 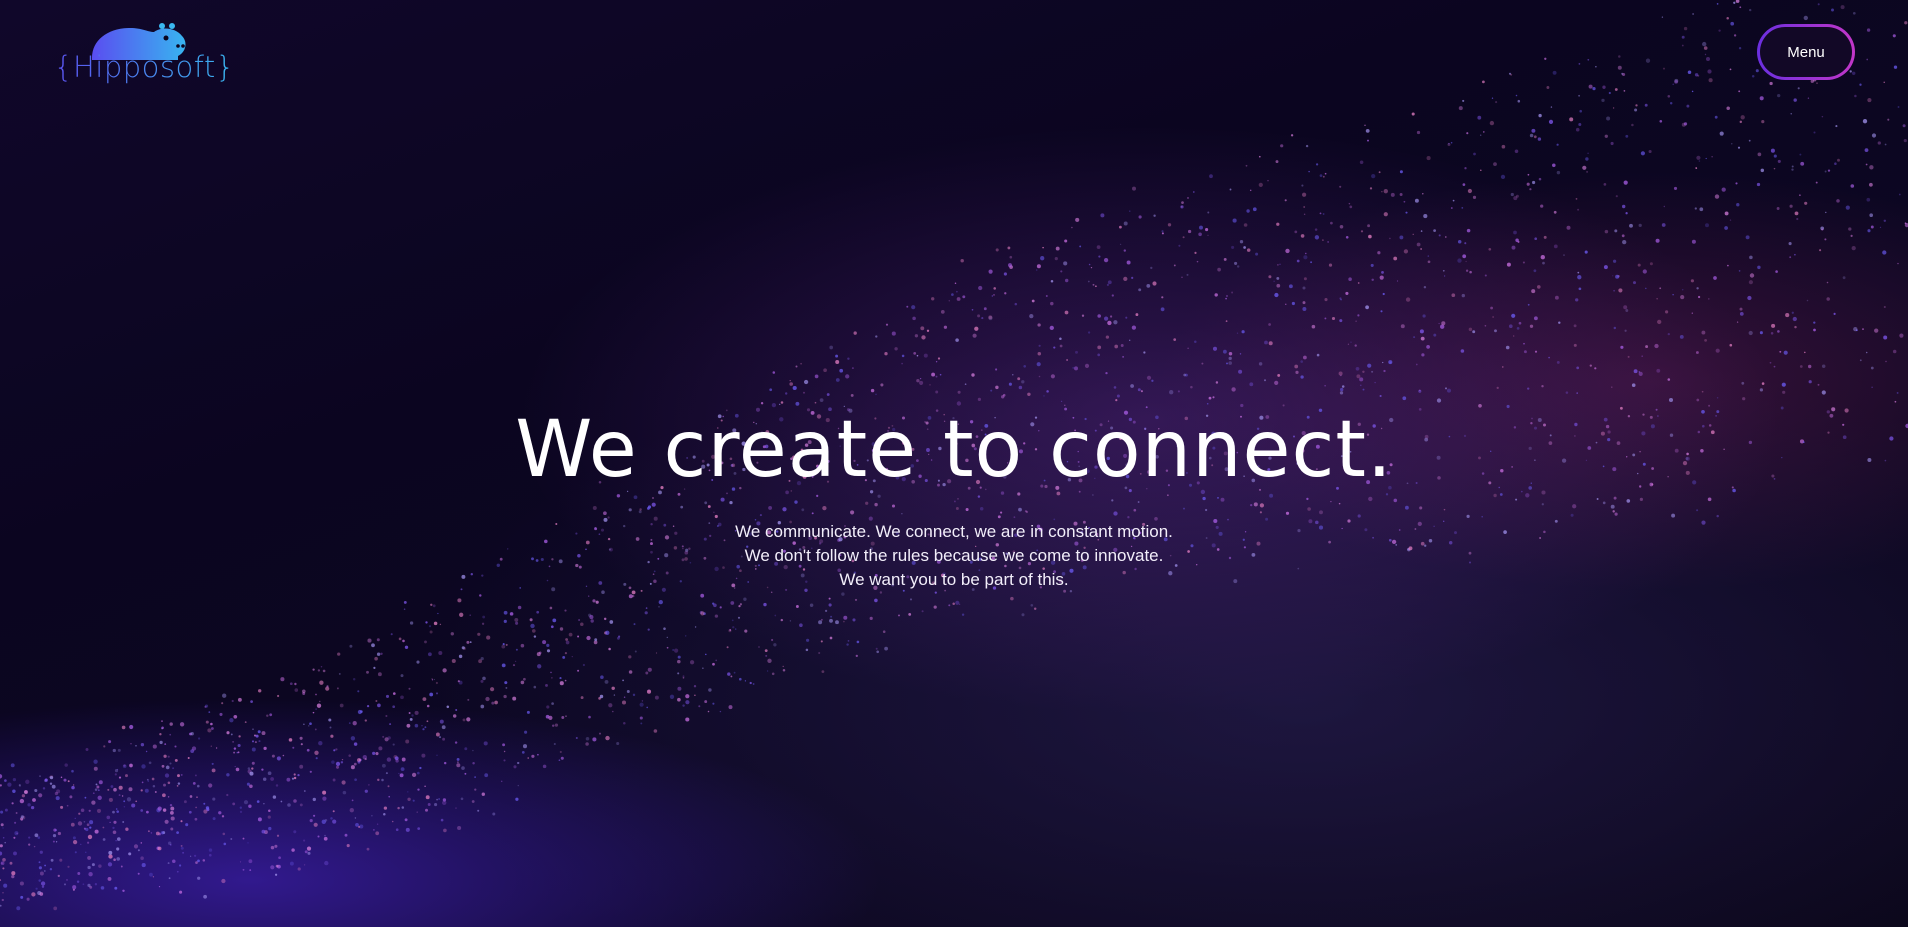 What do you see at coordinates (954, 579) in the screenshot?
I see `hero-line: We want you to be part of this.` at bounding box center [954, 579].